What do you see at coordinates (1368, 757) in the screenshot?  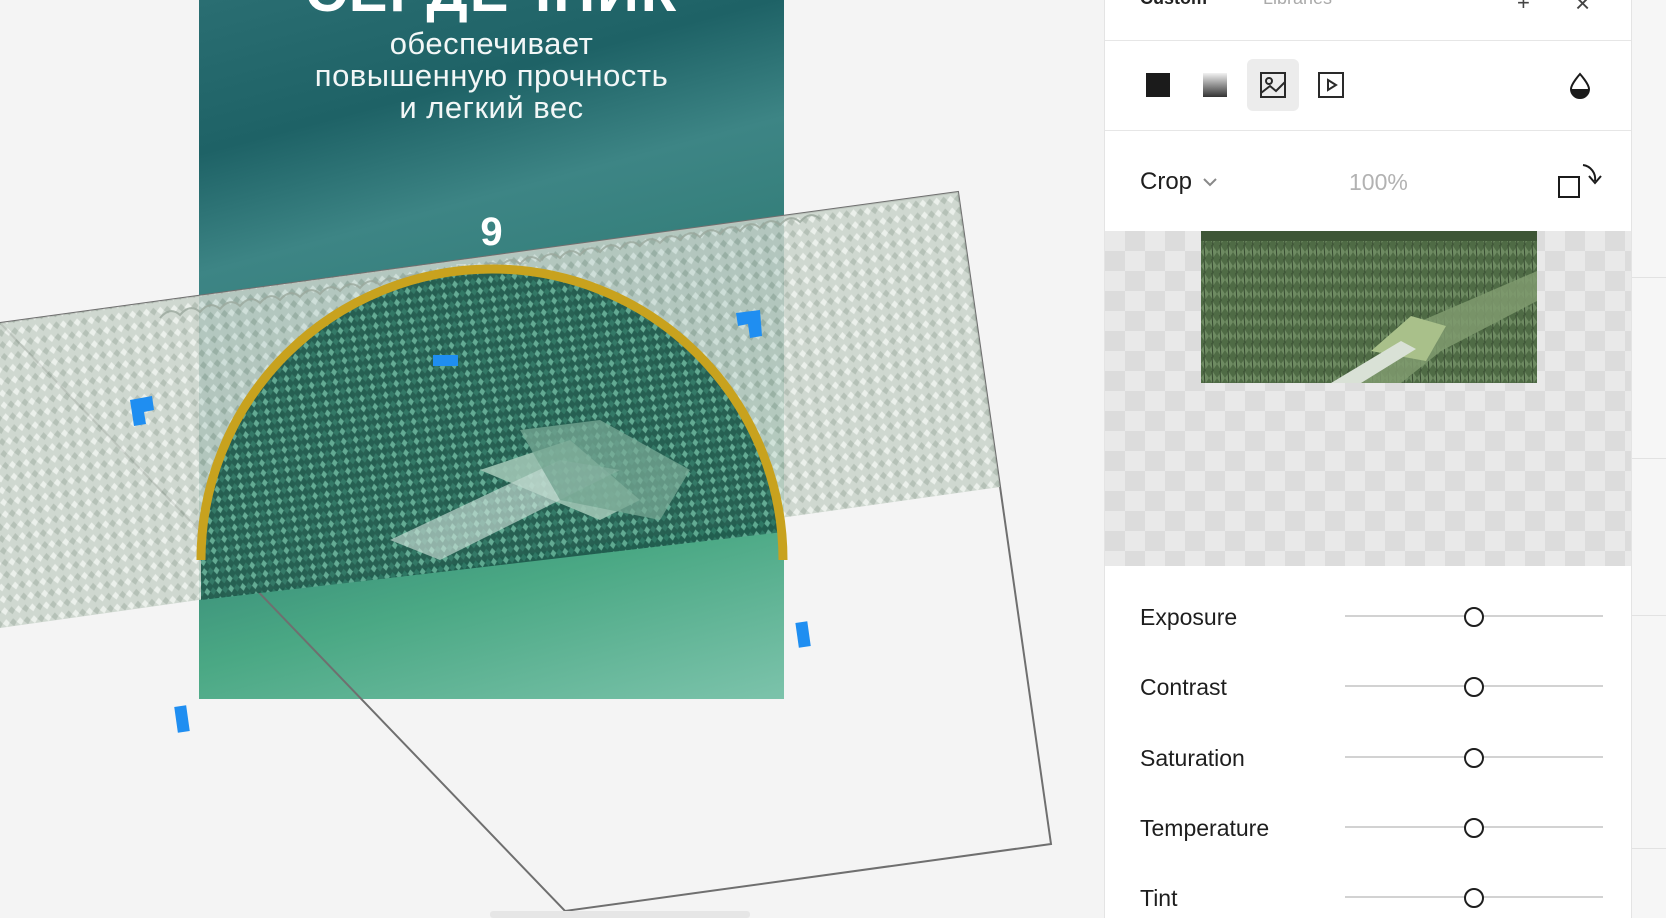 I see `slider-saturation: Saturation` at bounding box center [1368, 757].